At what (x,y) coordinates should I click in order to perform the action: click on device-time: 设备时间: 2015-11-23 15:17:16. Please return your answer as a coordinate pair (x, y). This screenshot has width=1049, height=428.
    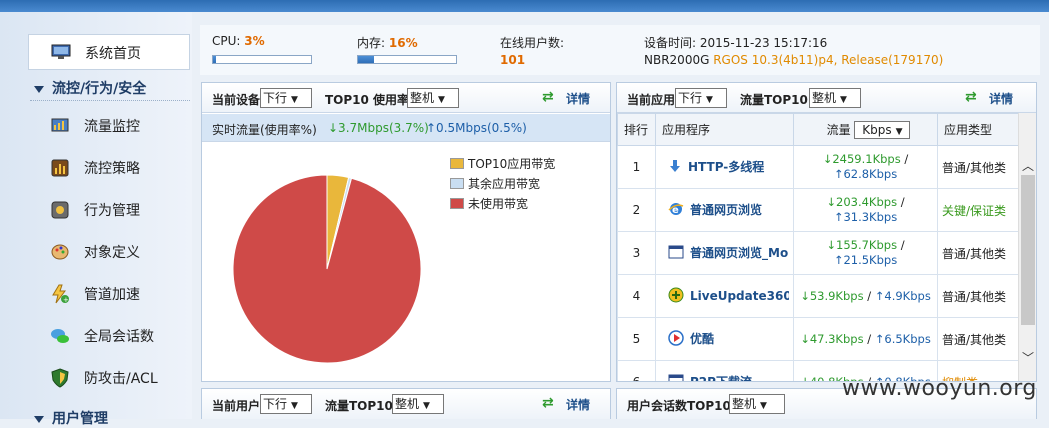
    Looking at the image, I should click on (736, 43).